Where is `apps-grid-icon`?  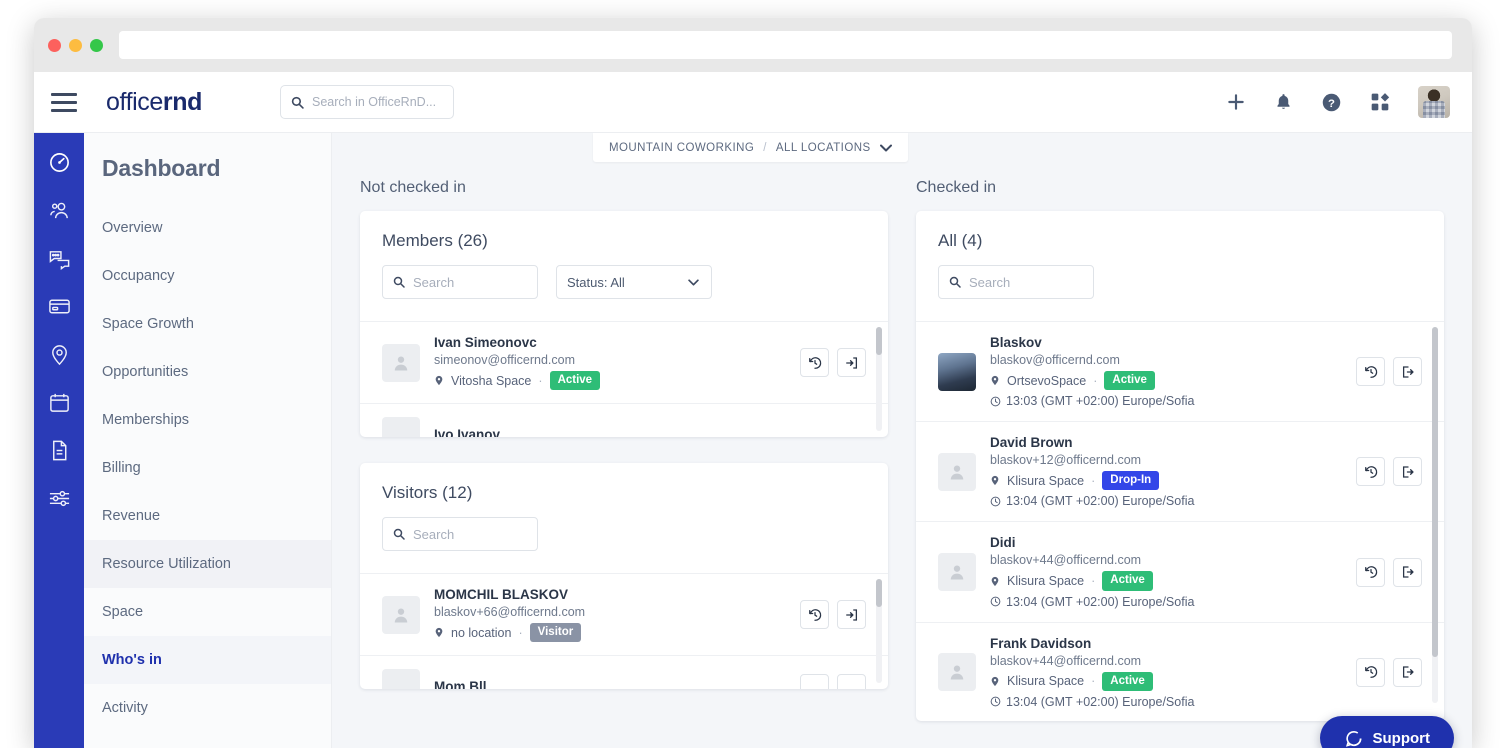
apps-grid-icon is located at coordinates (1380, 102).